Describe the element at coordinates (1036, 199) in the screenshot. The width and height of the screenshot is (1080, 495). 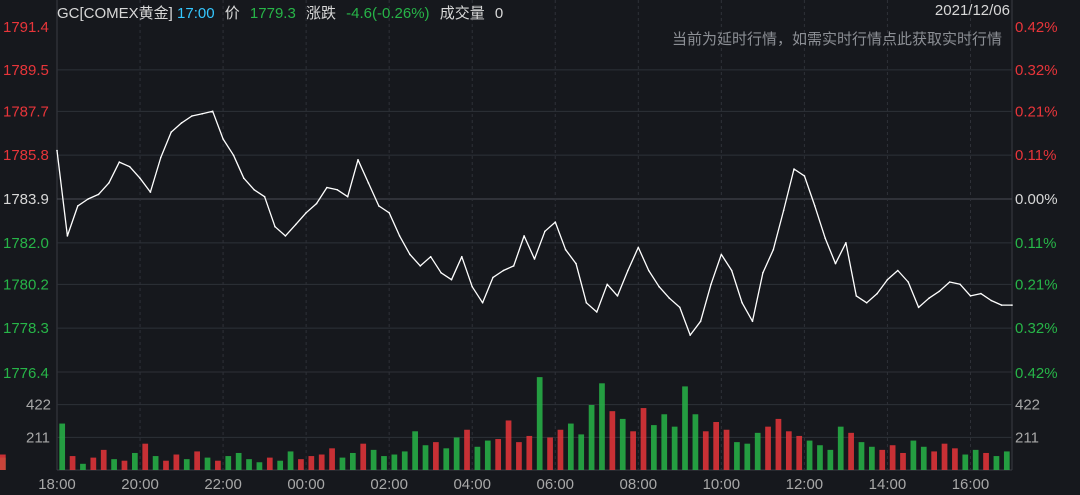
I see `percent-tick-label: 0.00%` at that location.